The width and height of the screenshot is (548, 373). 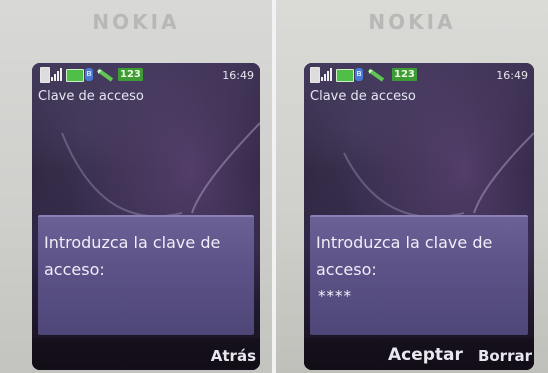 What do you see at coordinates (146, 354) in the screenshot?
I see `softkey-bar: Atrás` at bounding box center [146, 354].